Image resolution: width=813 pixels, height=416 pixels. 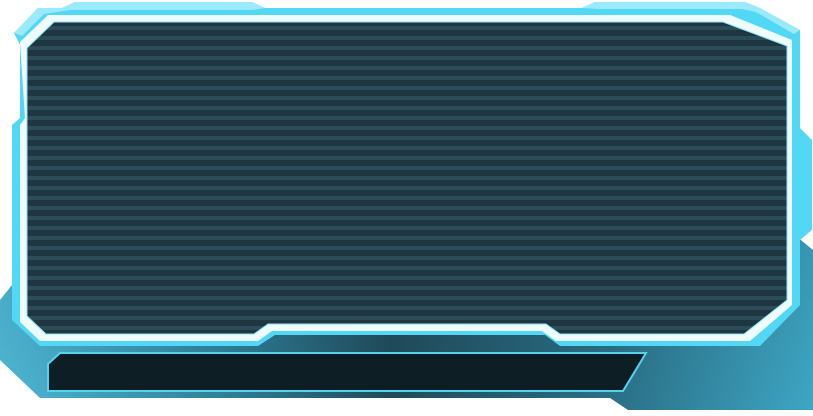 What do you see at coordinates (340, 373) in the screenshot?
I see `input-bar-text` at bounding box center [340, 373].